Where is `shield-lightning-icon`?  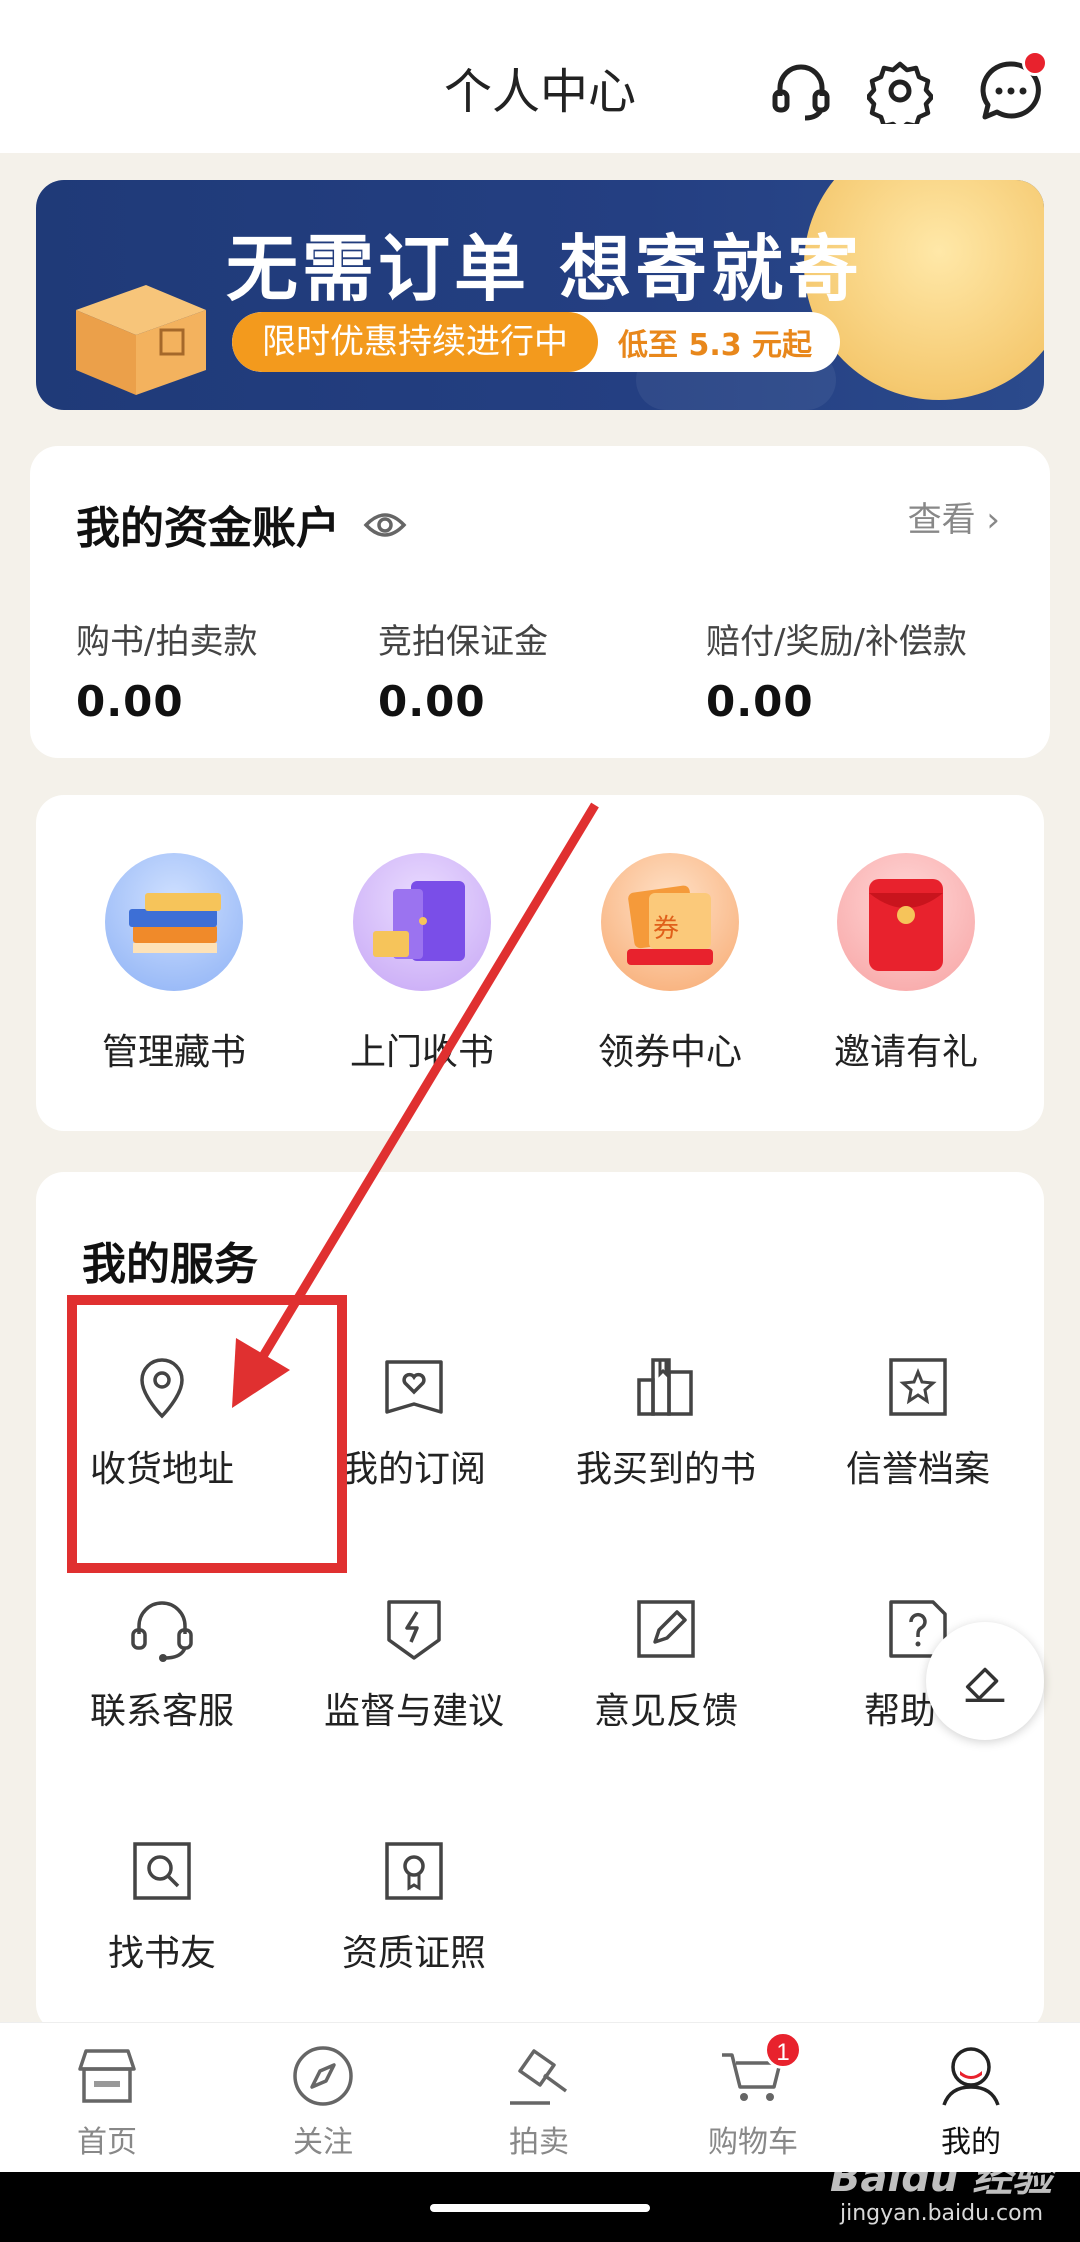 shield-lightning-icon is located at coordinates (414, 1629).